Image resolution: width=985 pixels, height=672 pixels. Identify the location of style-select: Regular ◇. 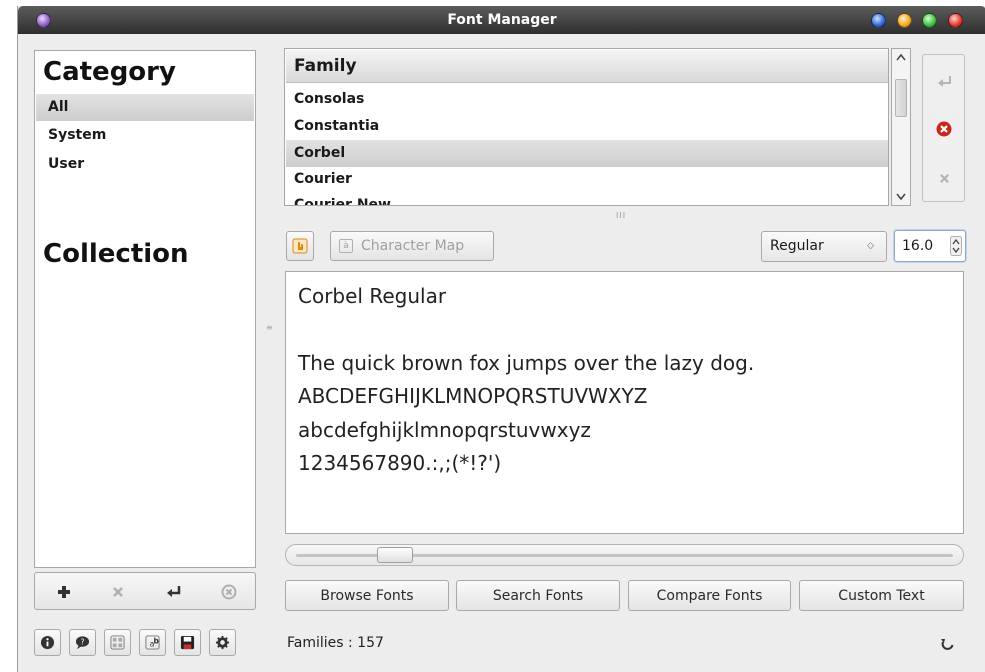
(824, 246).